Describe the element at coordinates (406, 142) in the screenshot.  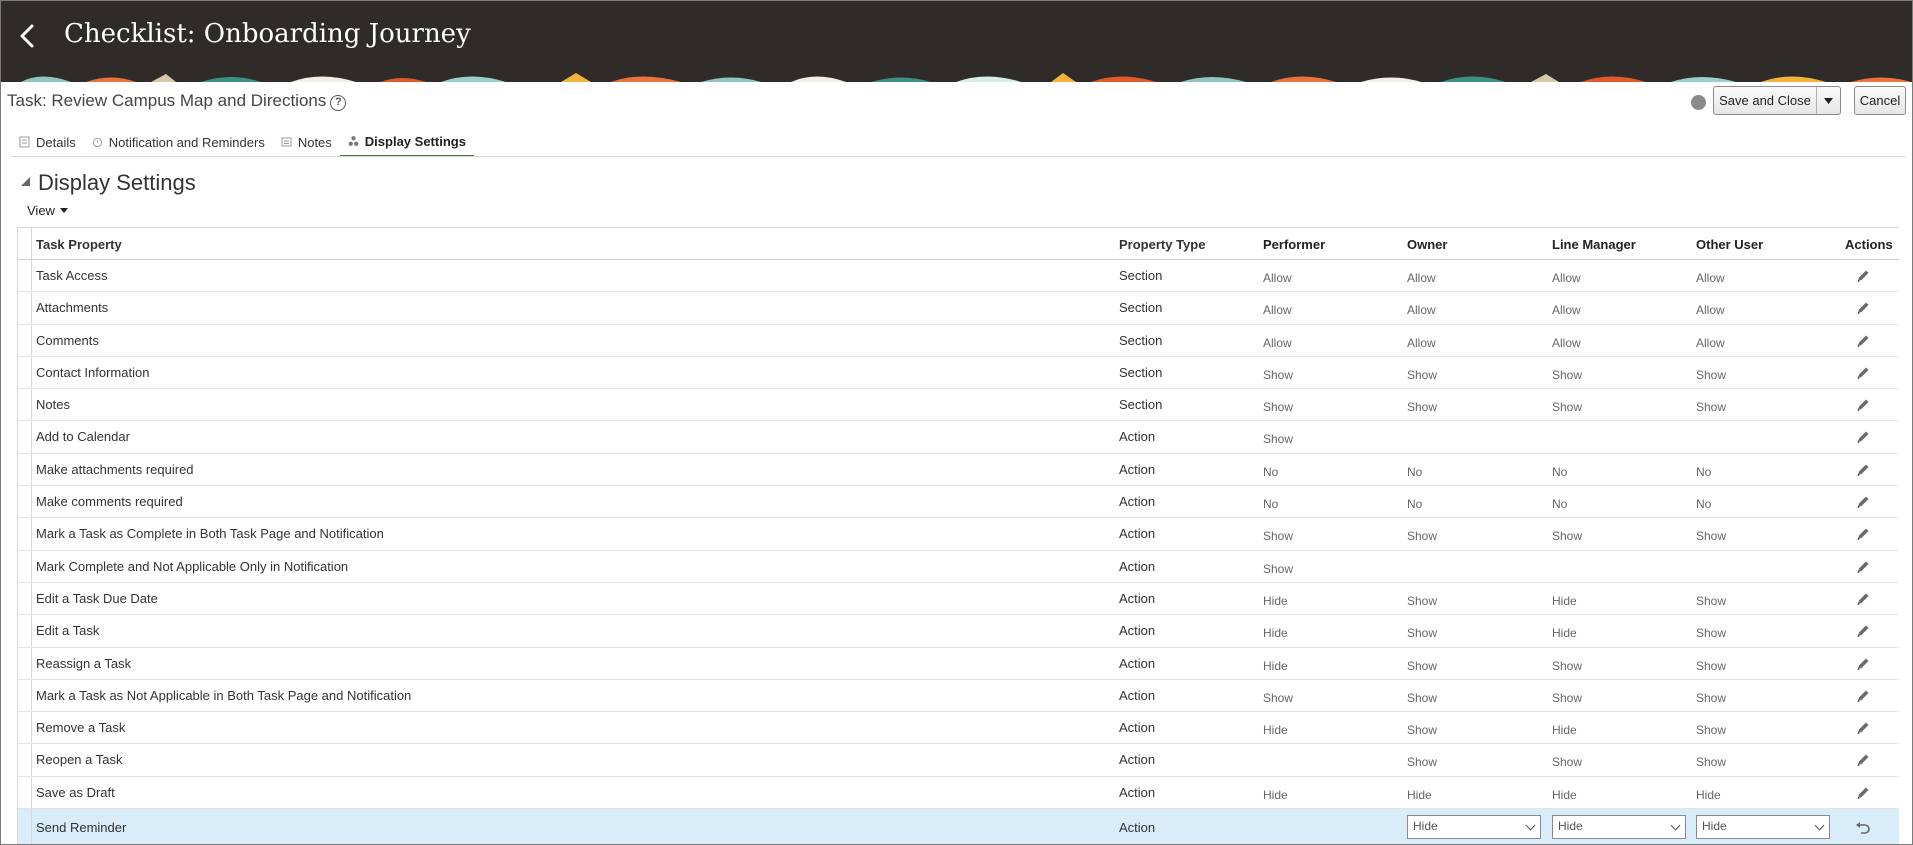
I see `tab-display-settings: Display Settings` at that location.